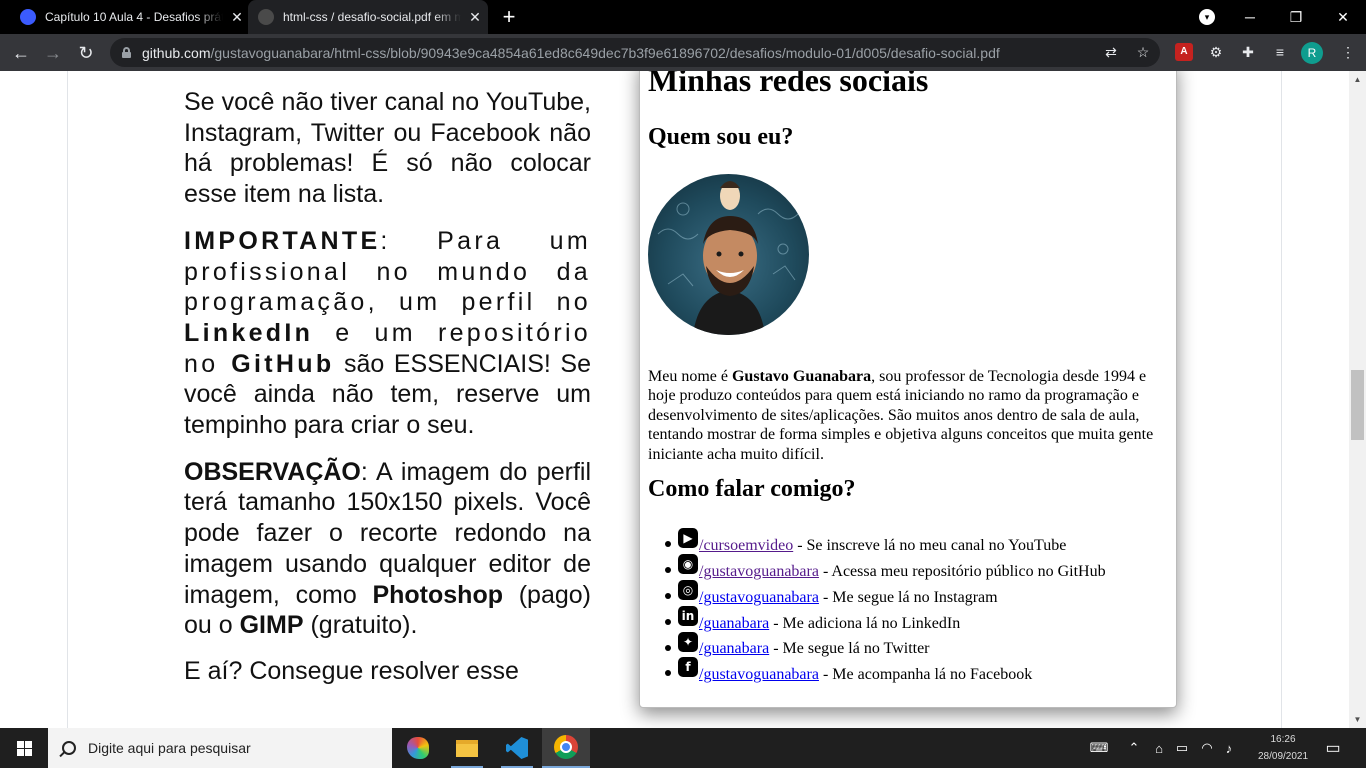 The width and height of the screenshot is (1366, 768). What do you see at coordinates (176, 52) in the screenshot?
I see `url-host: github.com` at bounding box center [176, 52].